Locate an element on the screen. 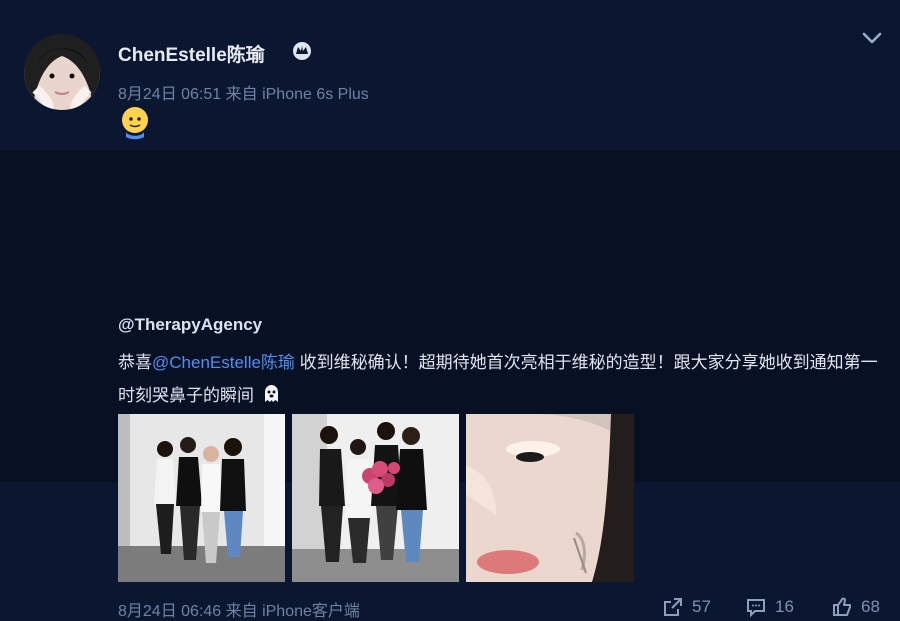 The width and height of the screenshot is (900, 621). share-icon is located at coordinates (673, 607).